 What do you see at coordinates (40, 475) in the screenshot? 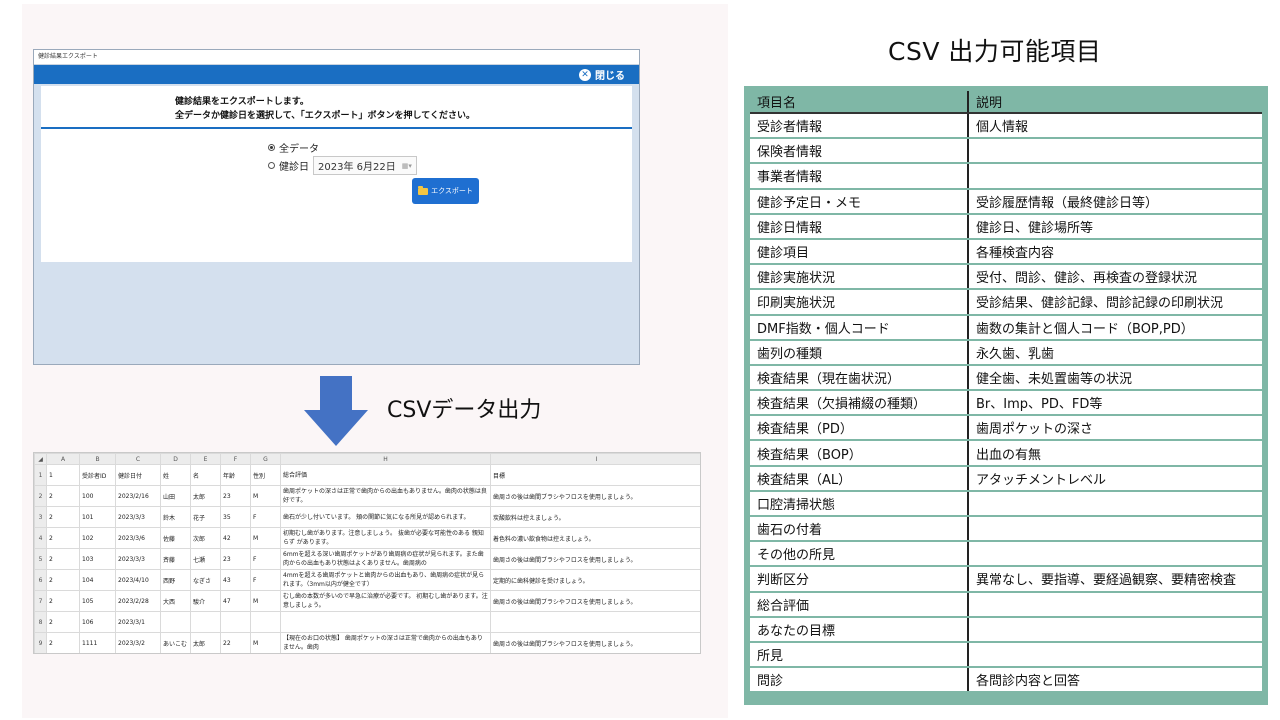
I see `row-number: 1` at bounding box center [40, 475].